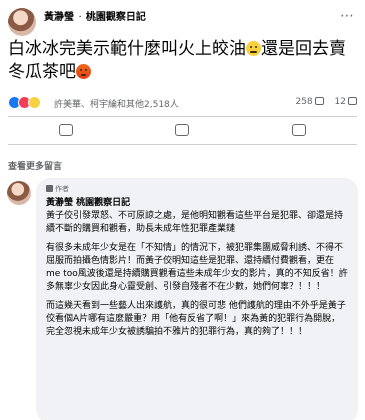 This screenshot has height=420, width=365. What do you see at coordinates (182, 103) in the screenshot?
I see `reactions-bar: 許美華、柯宇綸和其他2,518人 258 12` at bounding box center [182, 103].